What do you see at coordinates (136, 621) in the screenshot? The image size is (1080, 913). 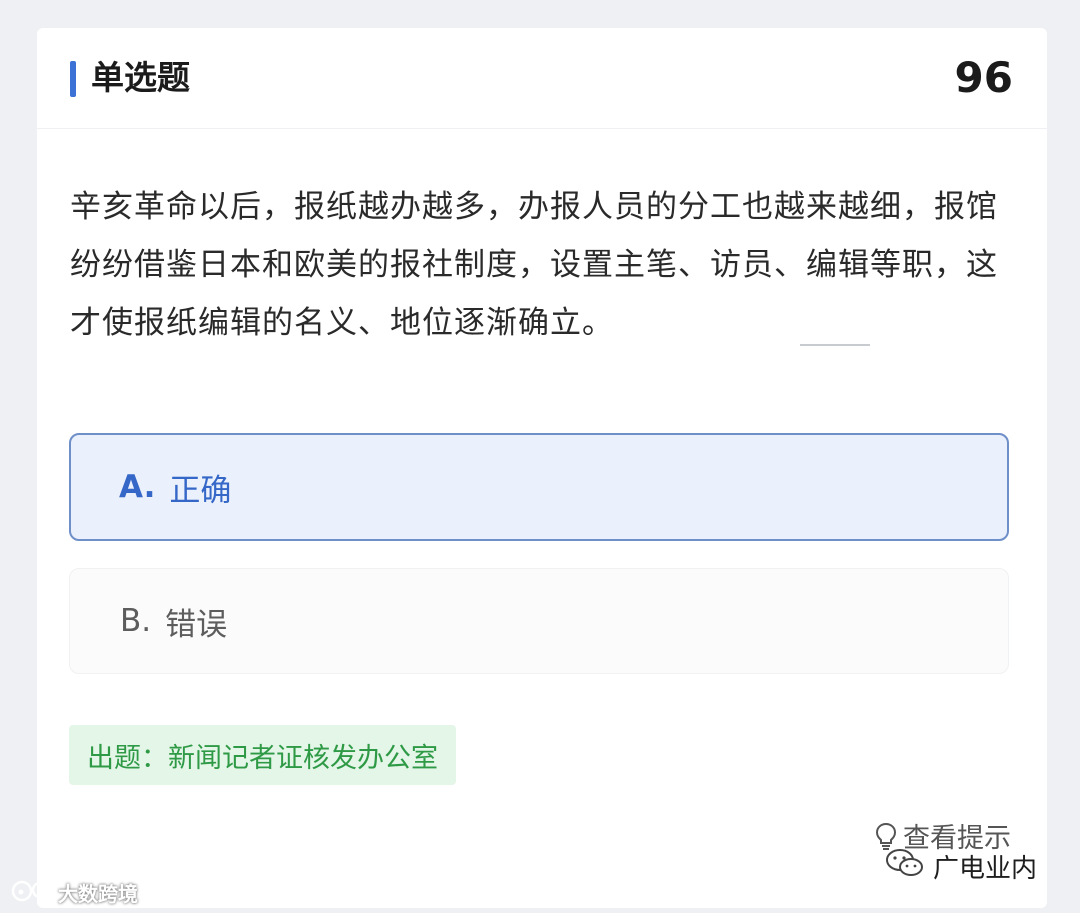 I see `option-letter: B.` at bounding box center [136, 621].